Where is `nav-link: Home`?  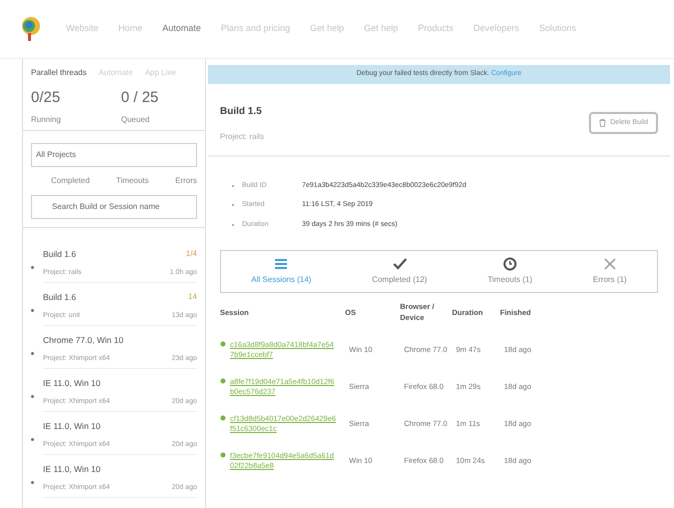
nav-link: Home is located at coordinates (130, 29).